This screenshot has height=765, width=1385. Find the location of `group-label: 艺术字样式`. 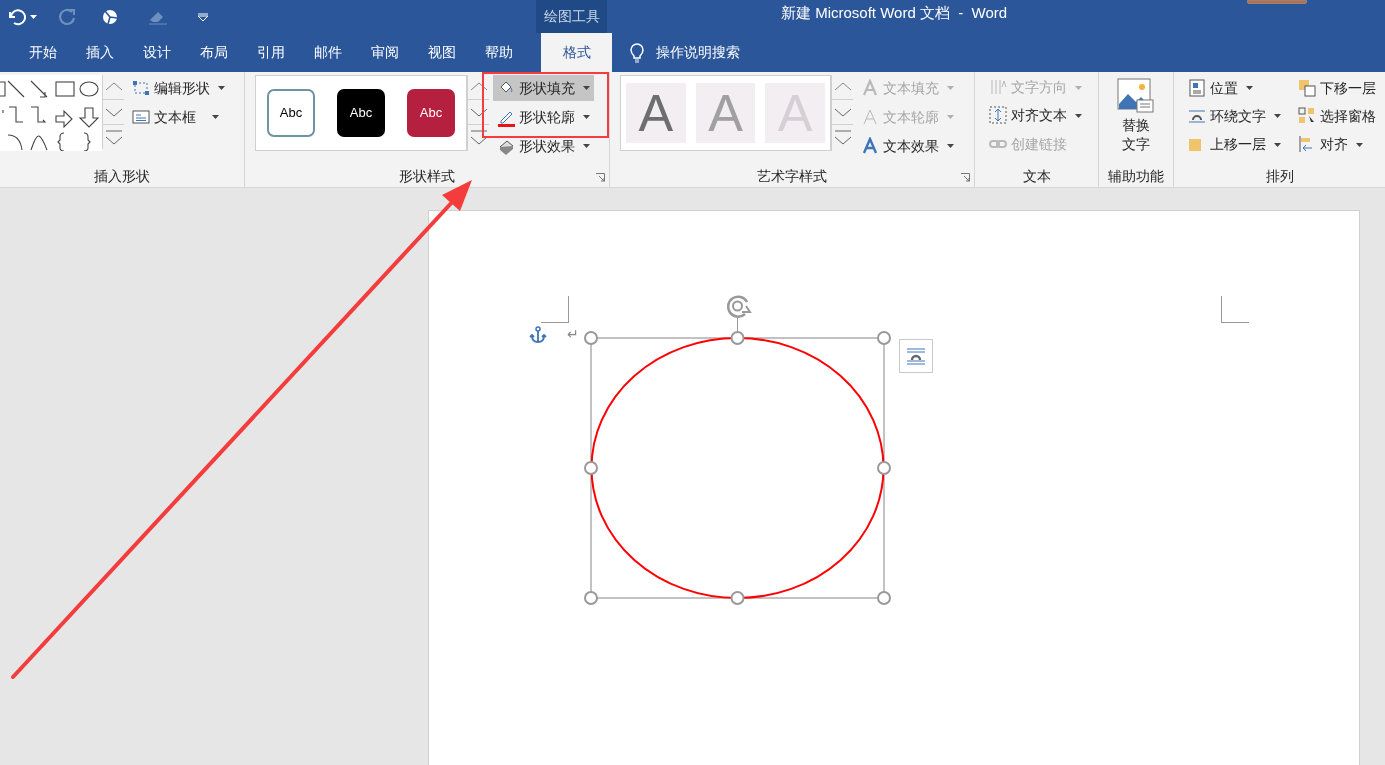

group-label: 艺术字样式 is located at coordinates (792, 176).